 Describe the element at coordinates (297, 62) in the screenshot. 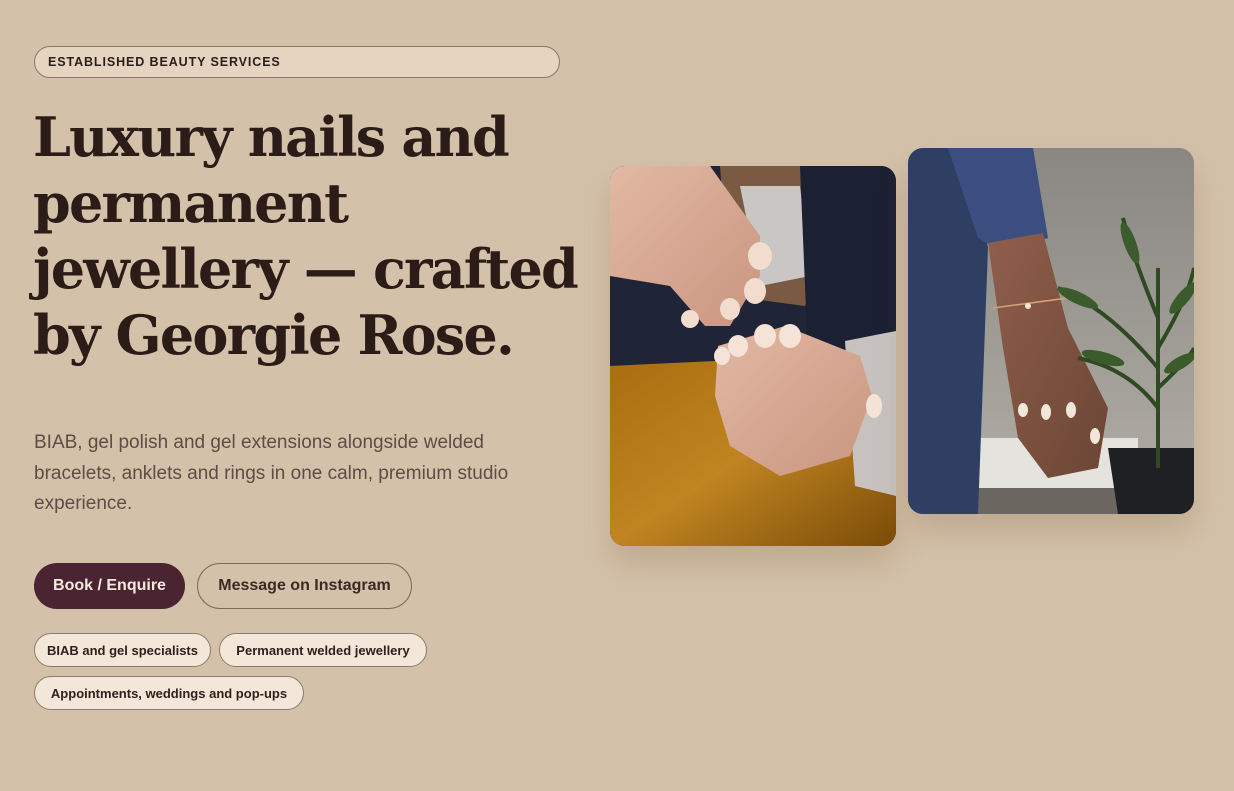

I see `eyebrow-badge: ESTABLISHED BEAUTY SERVICES` at that location.